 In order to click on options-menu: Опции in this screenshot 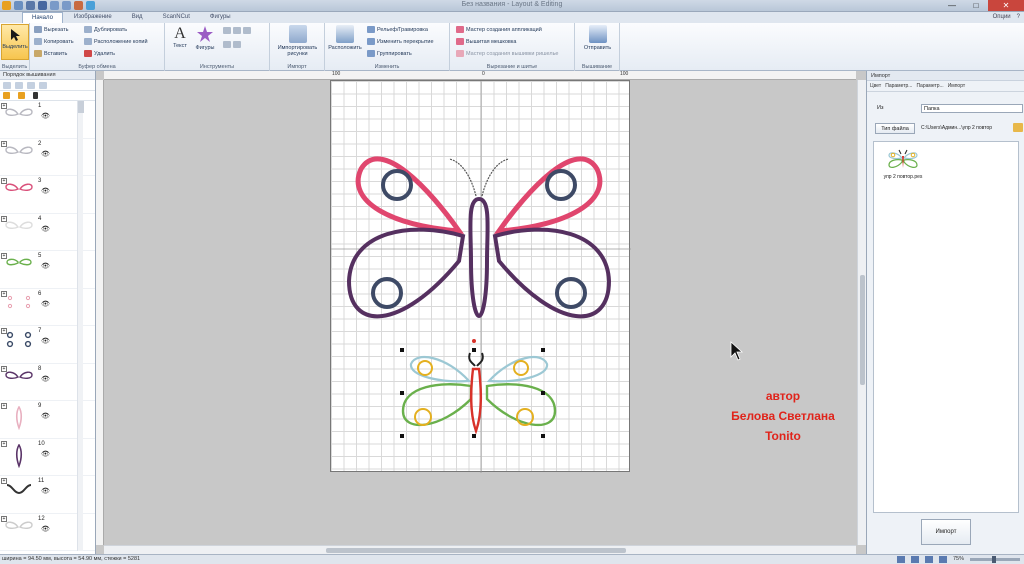, I will do `click(1002, 17)`.